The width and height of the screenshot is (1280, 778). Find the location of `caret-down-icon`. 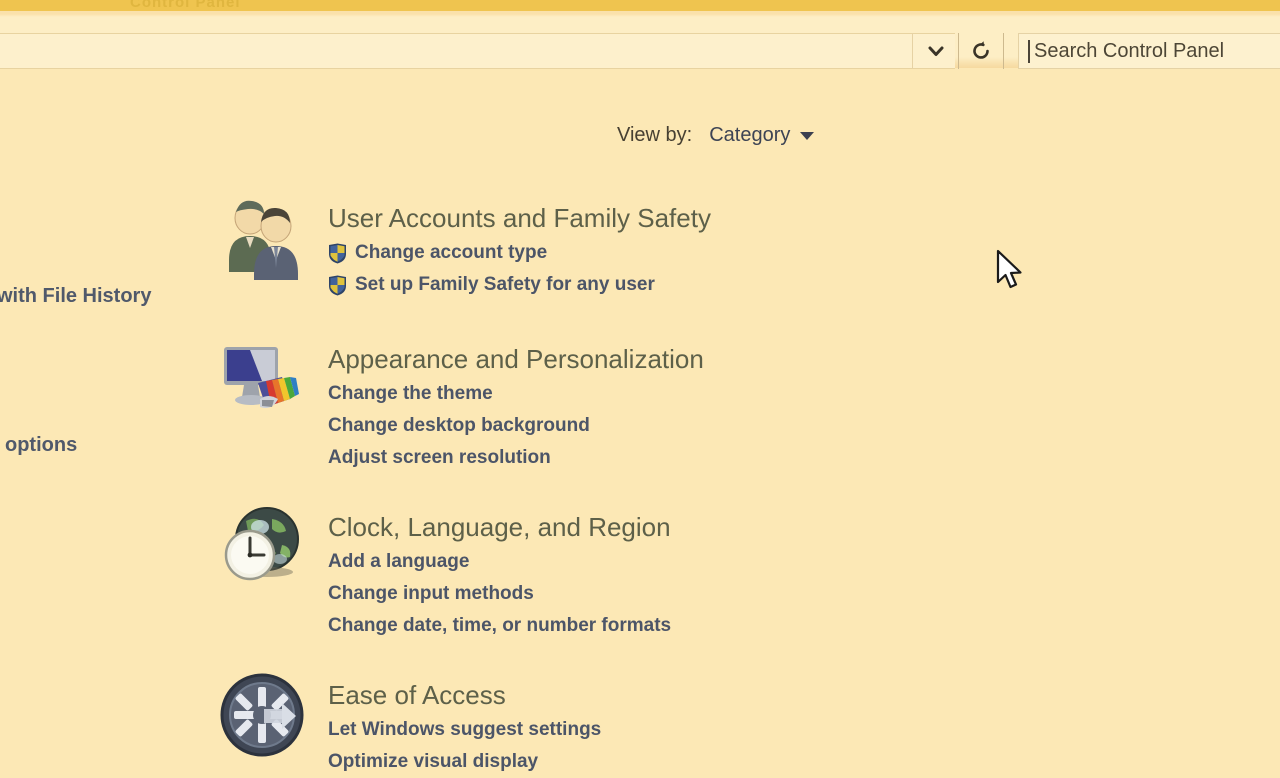

caret-down-icon is located at coordinates (807, 135).